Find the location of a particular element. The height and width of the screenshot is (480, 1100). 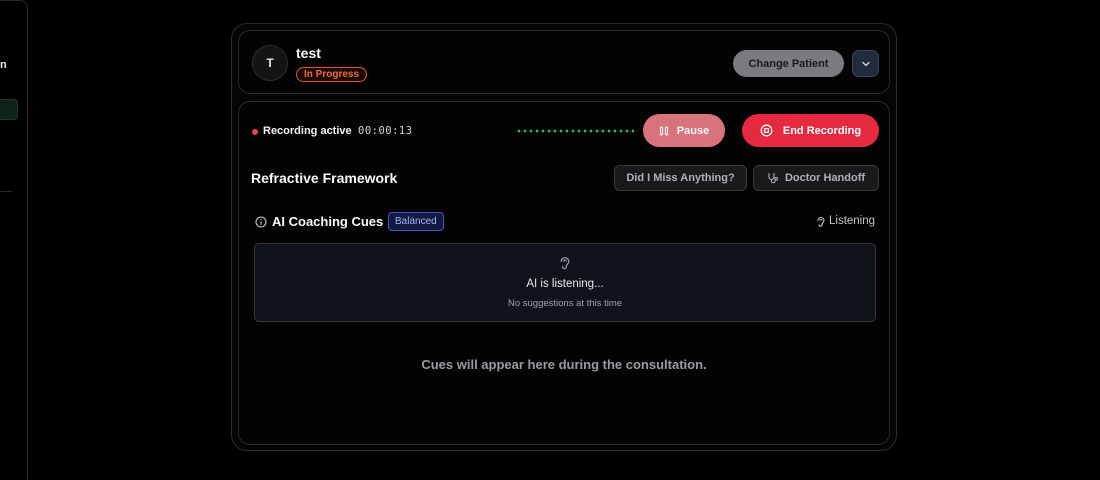

chevron-down-icon is located at coordinates (865, 63).